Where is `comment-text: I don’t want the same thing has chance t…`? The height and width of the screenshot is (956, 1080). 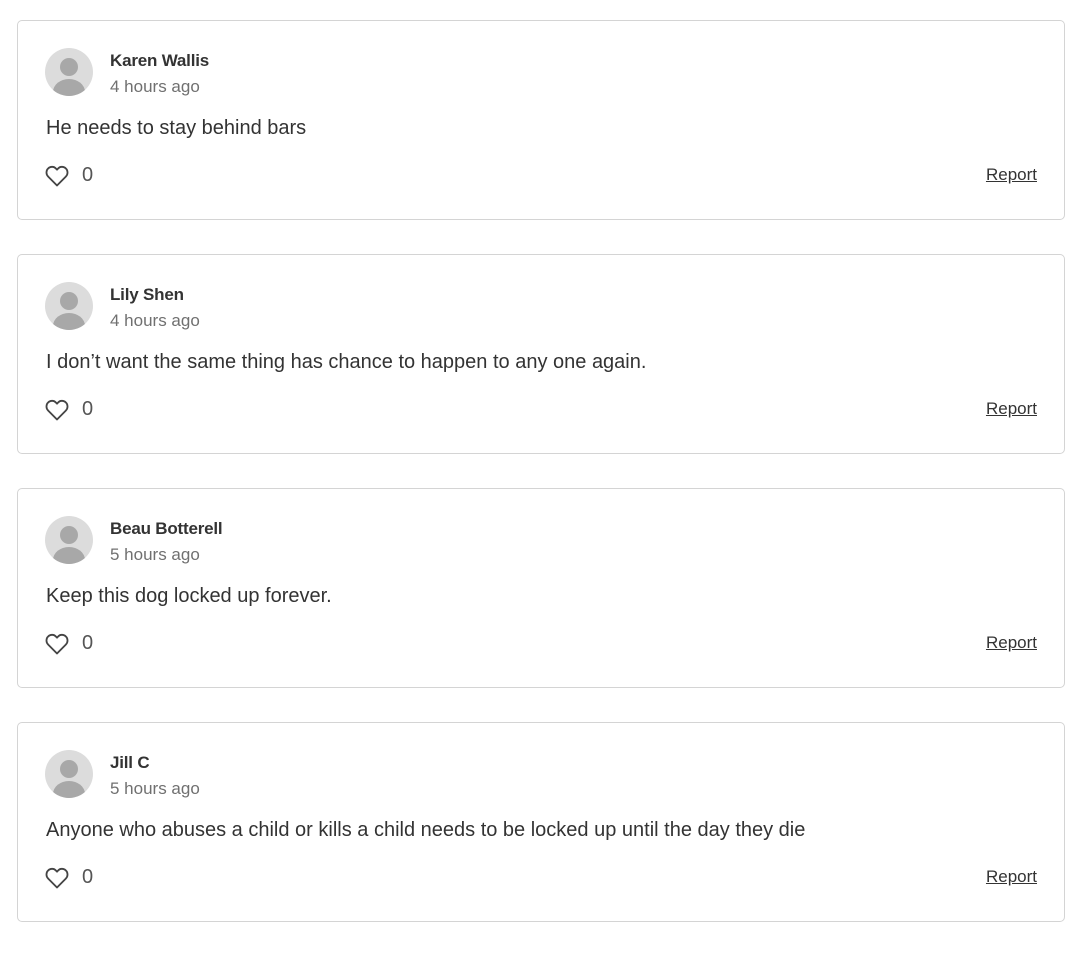 comment-text: I don’t want the same thing has chance t… is located at coordinates (346, 362).